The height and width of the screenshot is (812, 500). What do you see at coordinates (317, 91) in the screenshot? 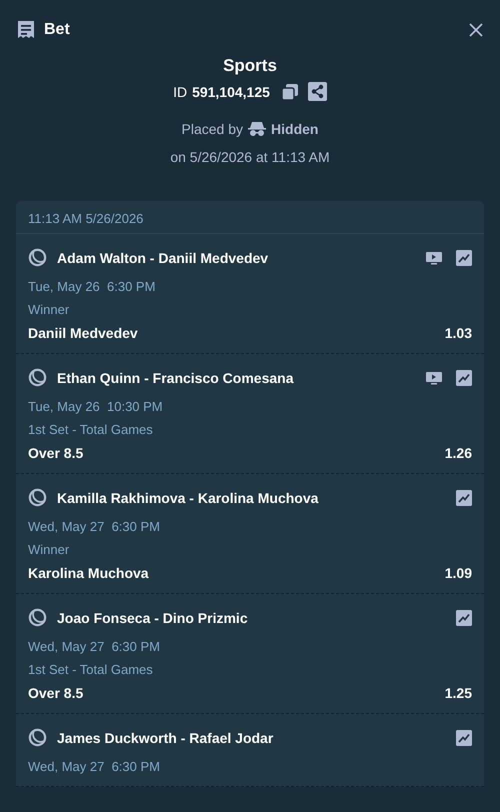
I see `share-icon` at bounding box center [317, 91].